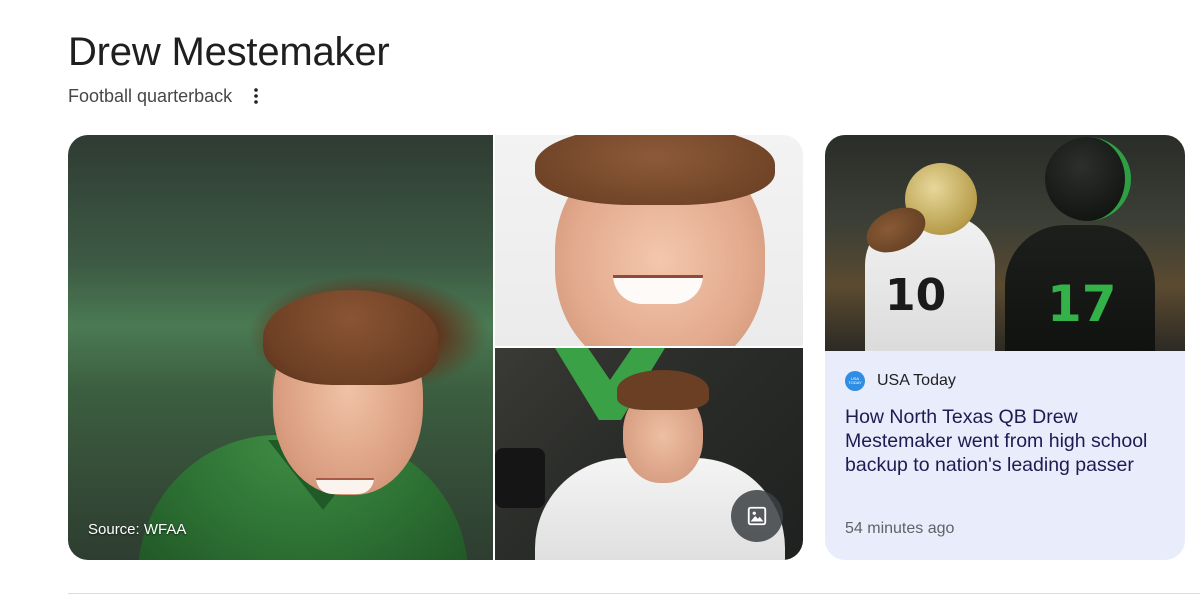  What do you see at coordinates (137, 529) in the screenshot?
I see `image-source-label: Source: WFAA` at bounding box center [137, 529].